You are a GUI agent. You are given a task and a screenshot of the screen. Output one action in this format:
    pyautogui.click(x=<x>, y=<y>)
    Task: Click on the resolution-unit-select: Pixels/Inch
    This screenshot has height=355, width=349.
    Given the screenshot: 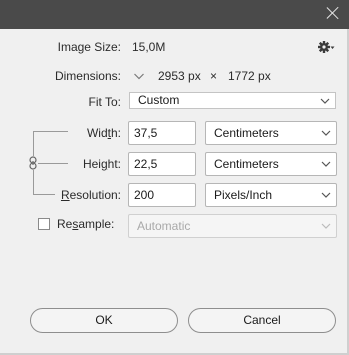 What is the action you would take?
    pyautogui.click(x=271, y=195)
    